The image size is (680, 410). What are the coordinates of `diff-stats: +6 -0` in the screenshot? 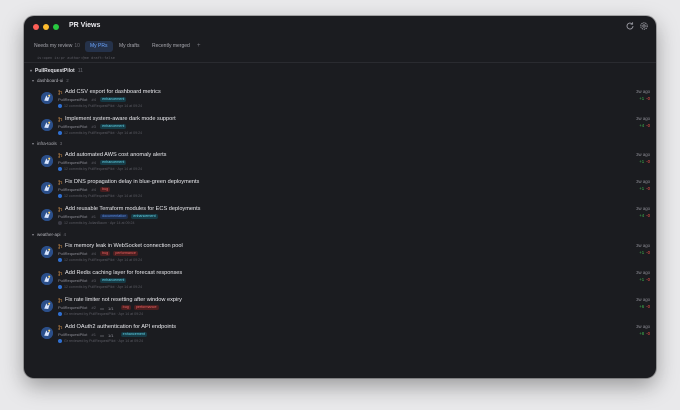 It's located at (644, 306).